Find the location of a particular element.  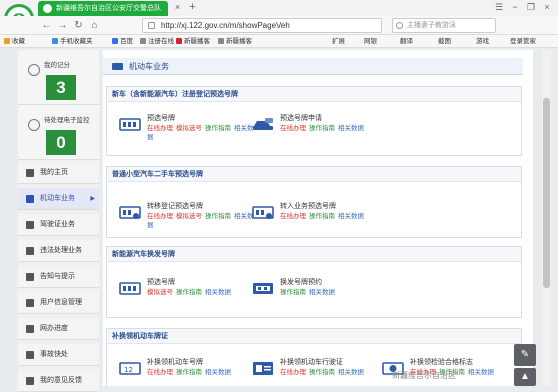

service-item: 转移登记预选号牌 在线办理 模拟选号 操作指南 相关数据 is located at coordinates (189, 218).